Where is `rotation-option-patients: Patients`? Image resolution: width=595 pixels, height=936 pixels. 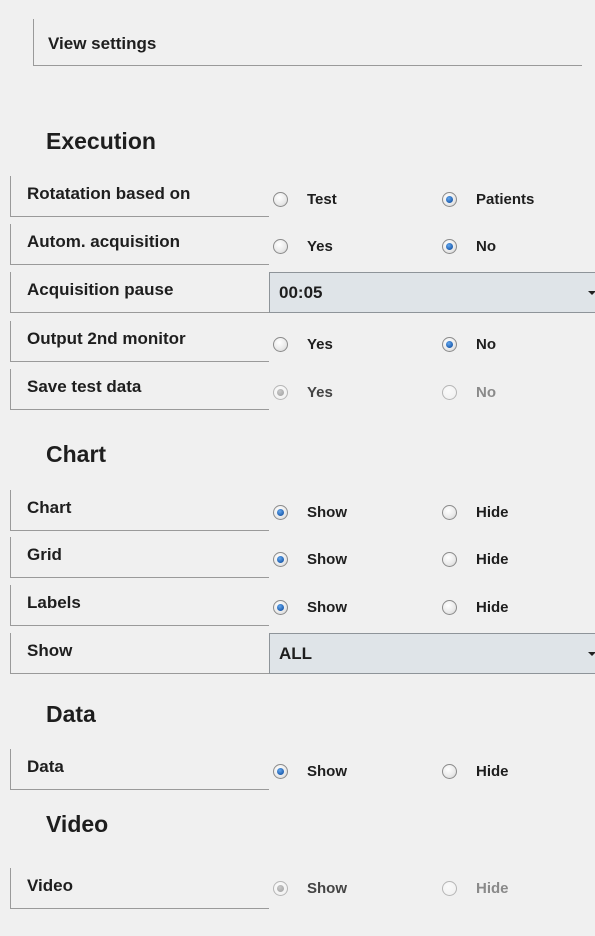
rotation-option-patients: Patients is located at coordinates (488, 199).